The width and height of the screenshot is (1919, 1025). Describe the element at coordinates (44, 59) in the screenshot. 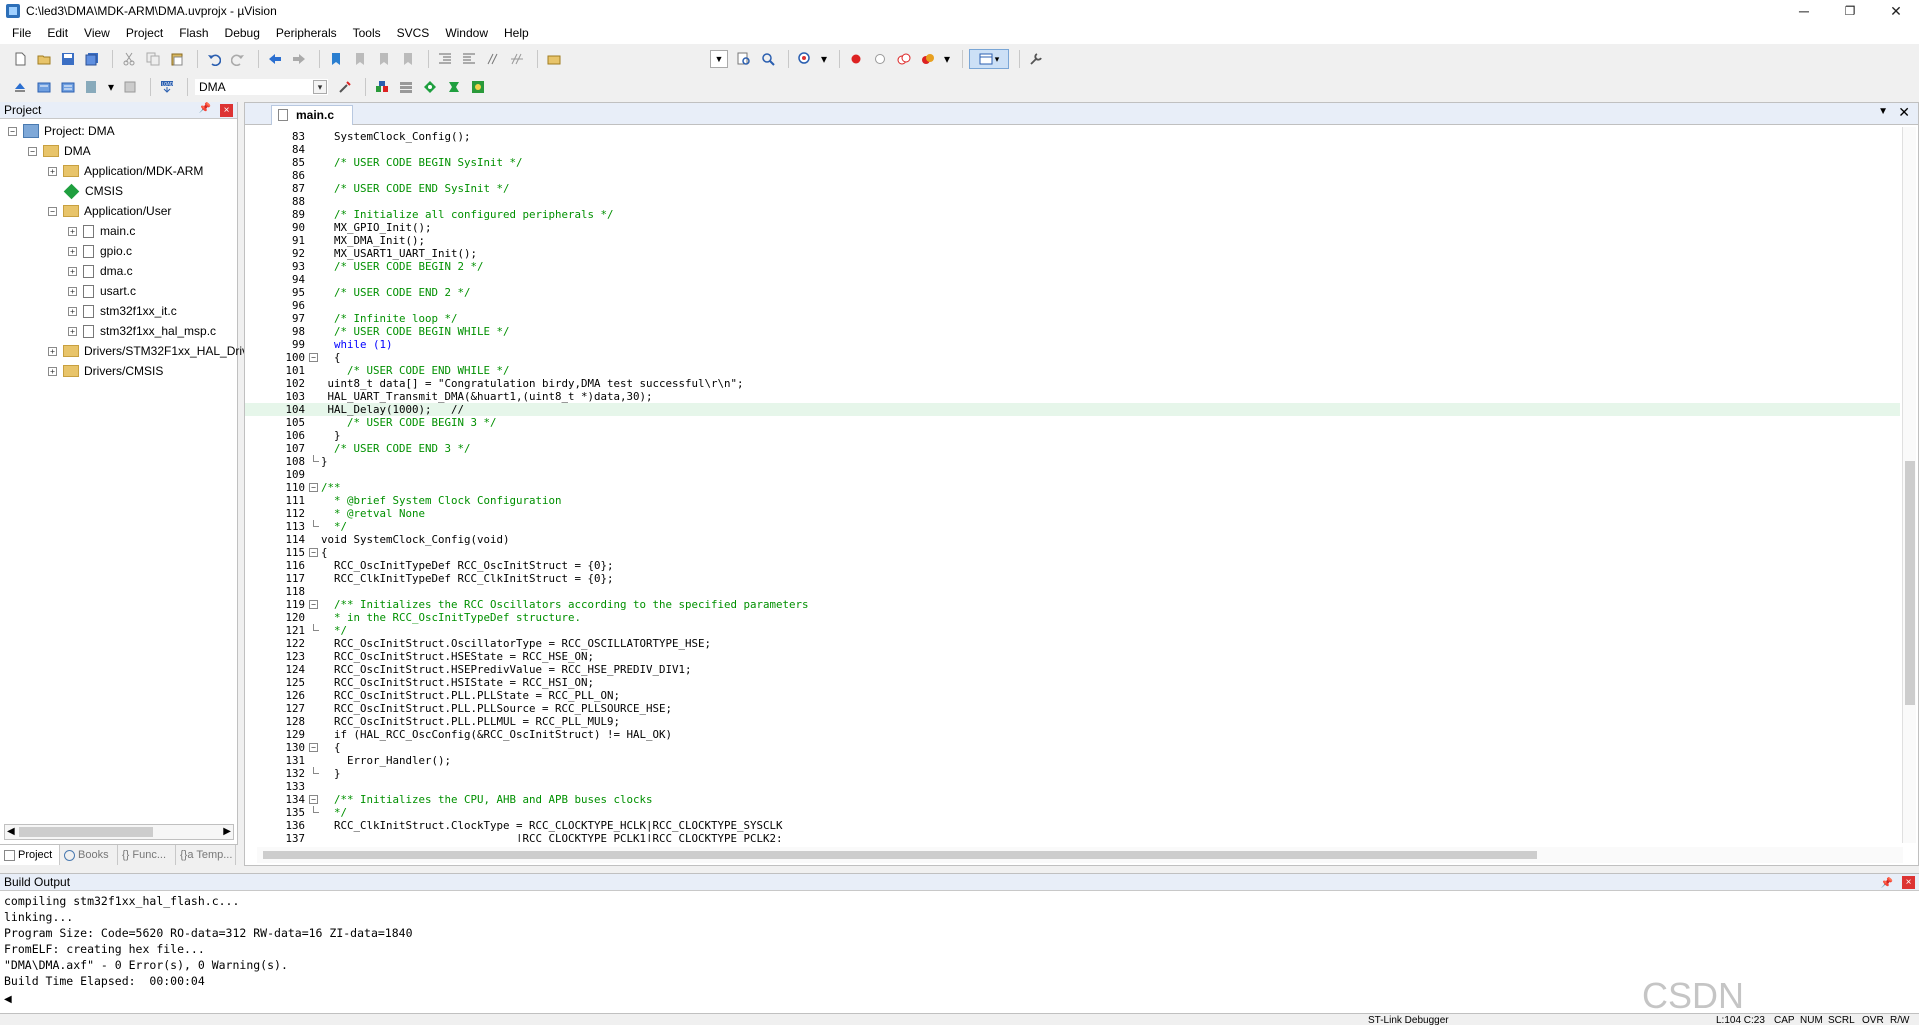

I see `open-folder-icon` at that location.